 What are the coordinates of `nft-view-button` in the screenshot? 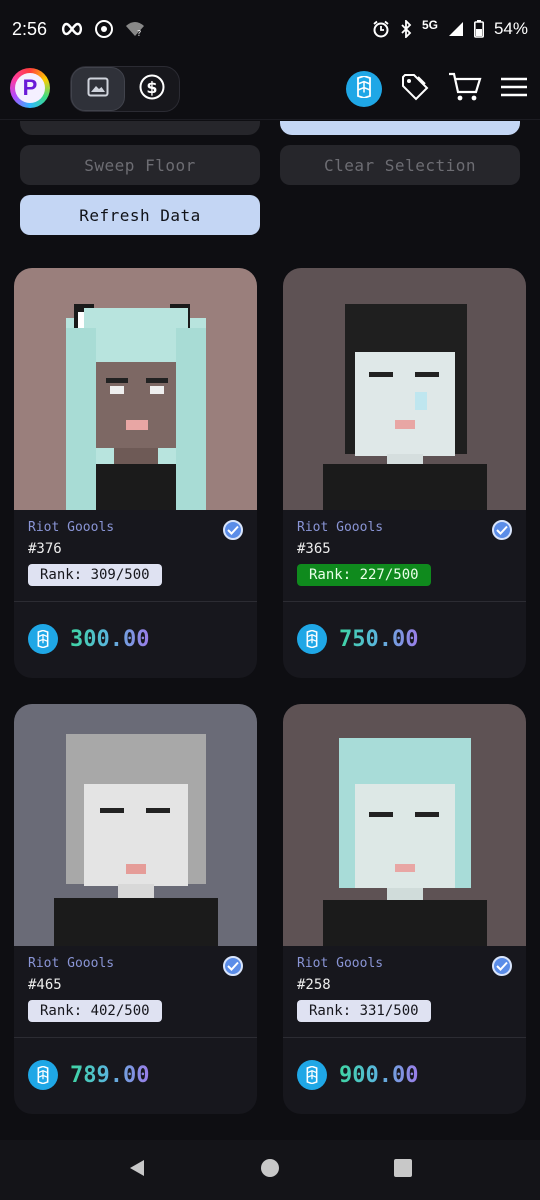 It's located at (98, 89).